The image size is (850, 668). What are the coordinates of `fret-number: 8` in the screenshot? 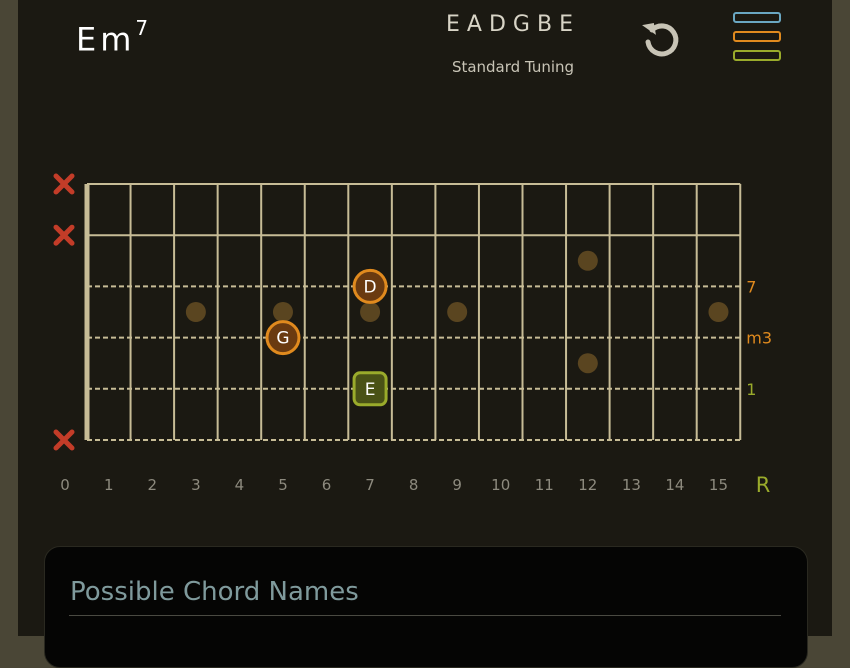 It's located at (414, 485).